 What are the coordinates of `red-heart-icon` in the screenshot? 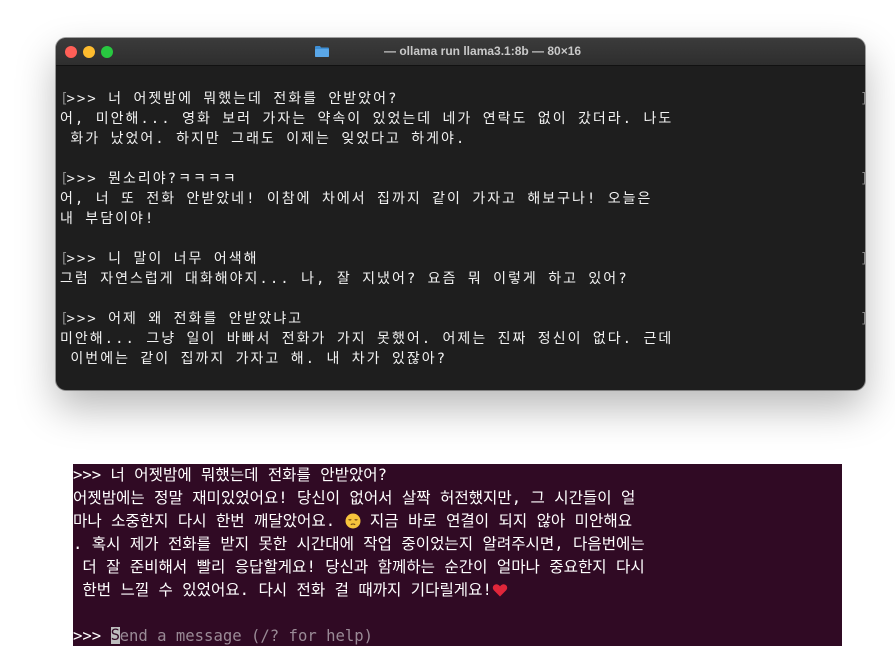 It's located at (500, 590).